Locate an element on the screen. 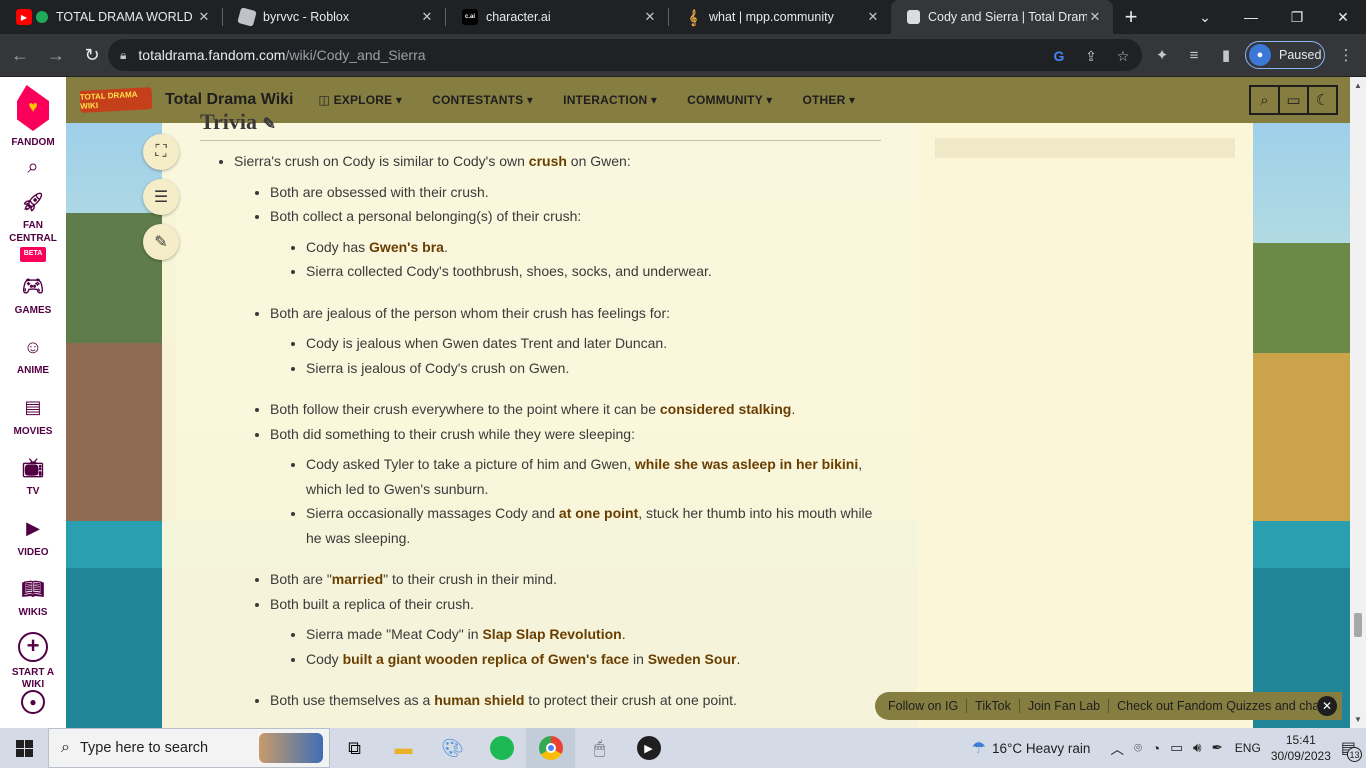 The width and height of the screenshot is (1366, 768). taskbar-search: ⌕ Type here to search is located at coordinates (189, 748).